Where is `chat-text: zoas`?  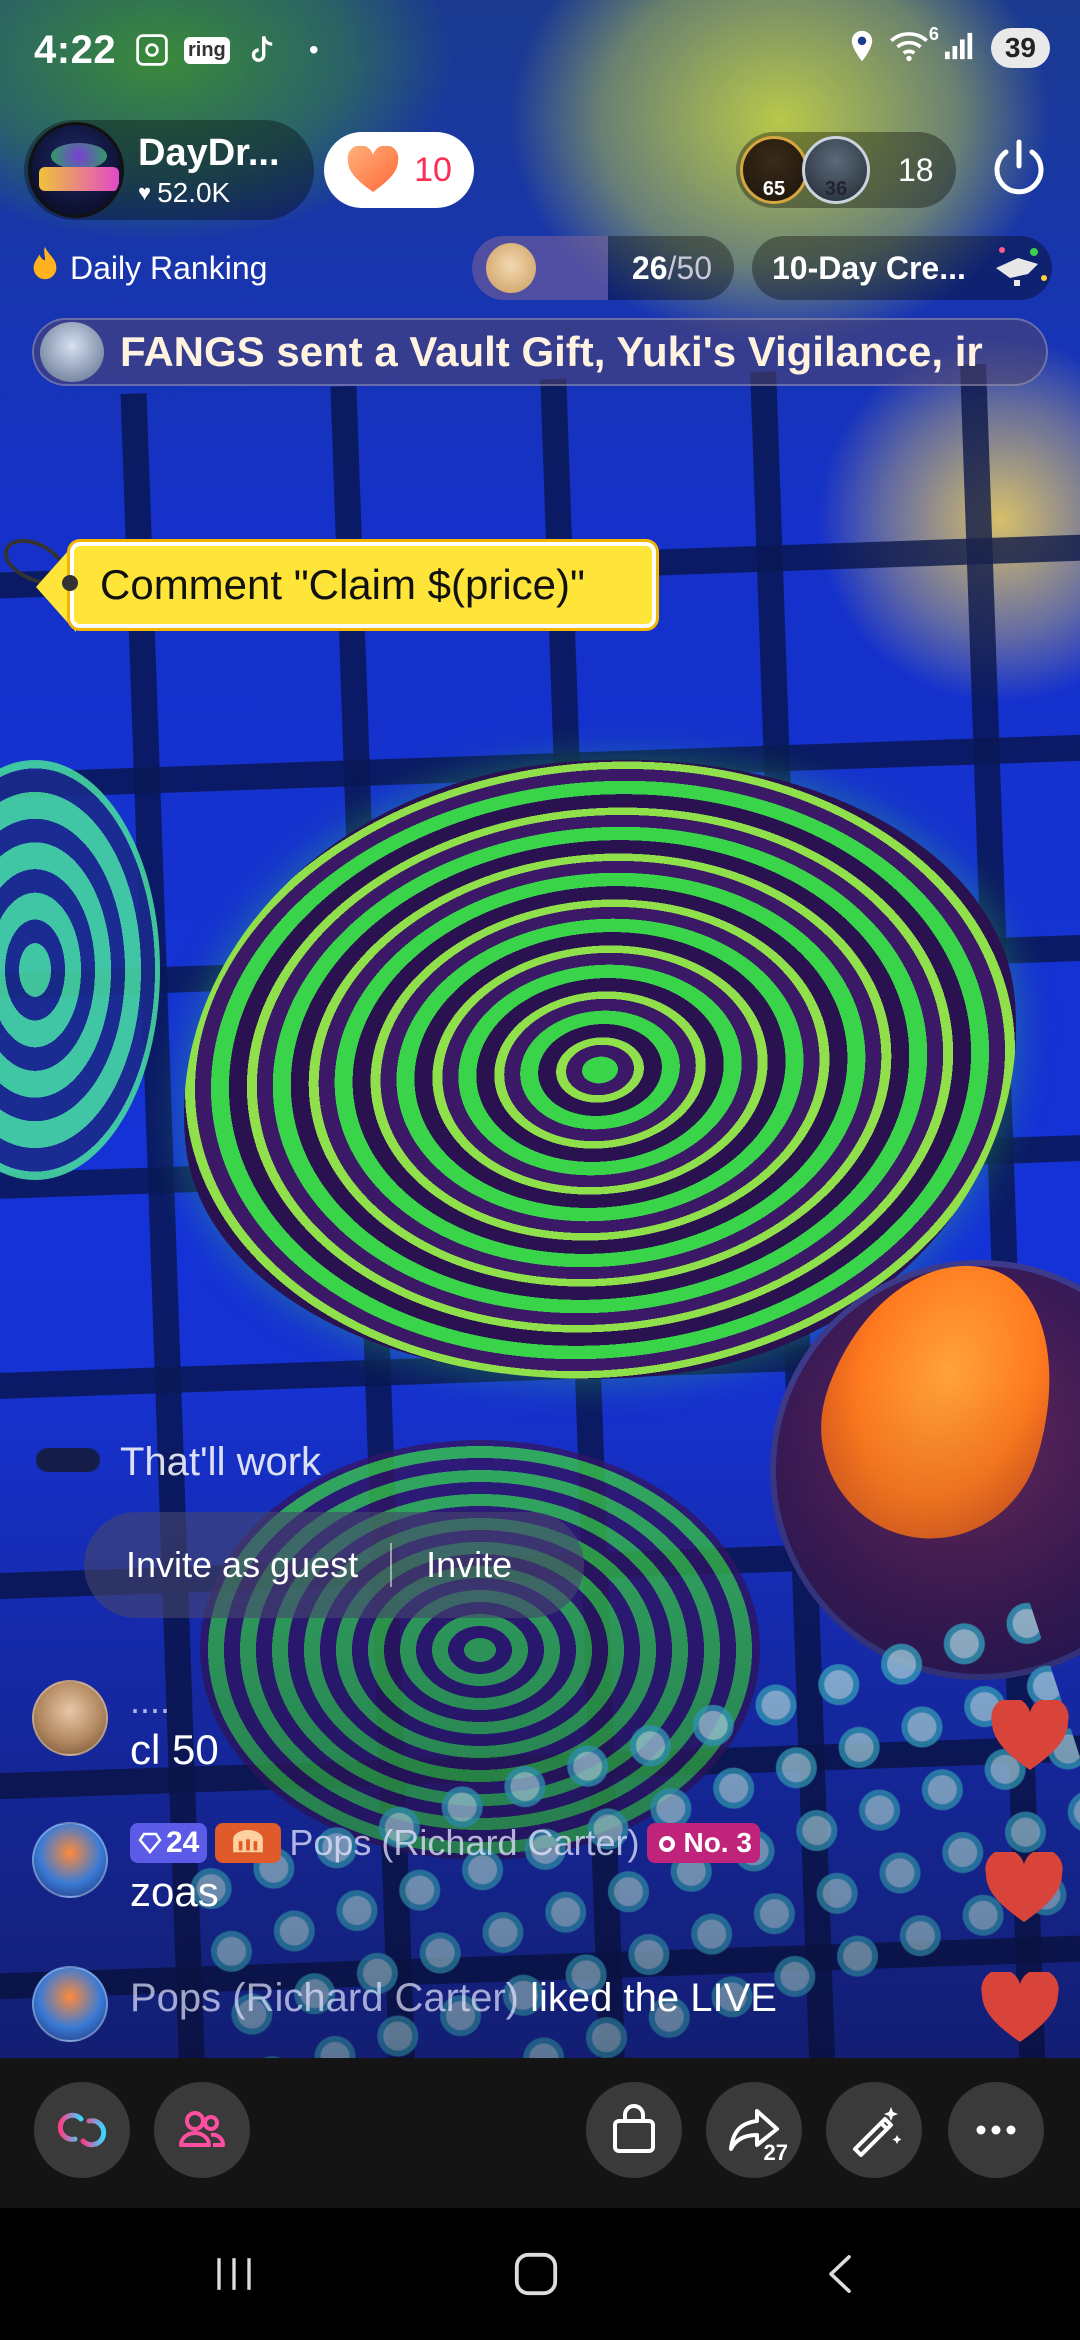 chat-text: zoas is located at coordinates (174, 1891).